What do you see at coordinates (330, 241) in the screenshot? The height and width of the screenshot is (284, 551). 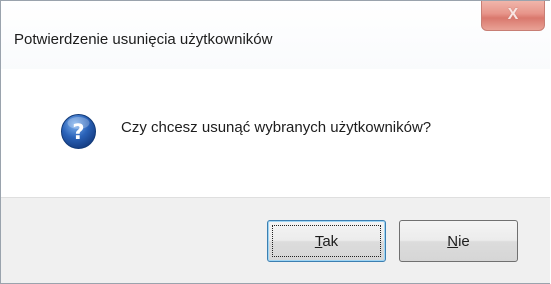 I see `yes-label-rest: ak` at bounding box center [330, 241].